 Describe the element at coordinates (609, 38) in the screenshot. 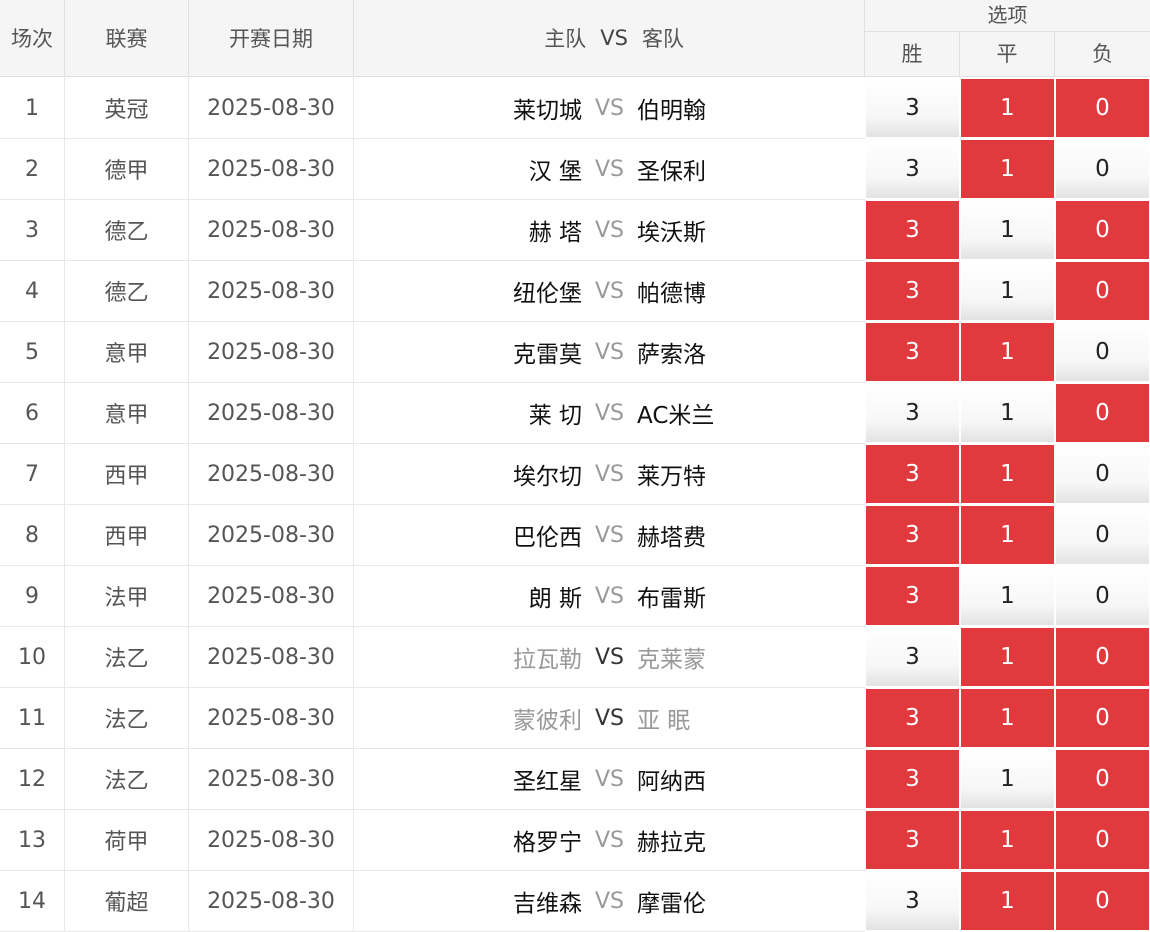

I see `header-match: 主队 VS 客队` at that location.